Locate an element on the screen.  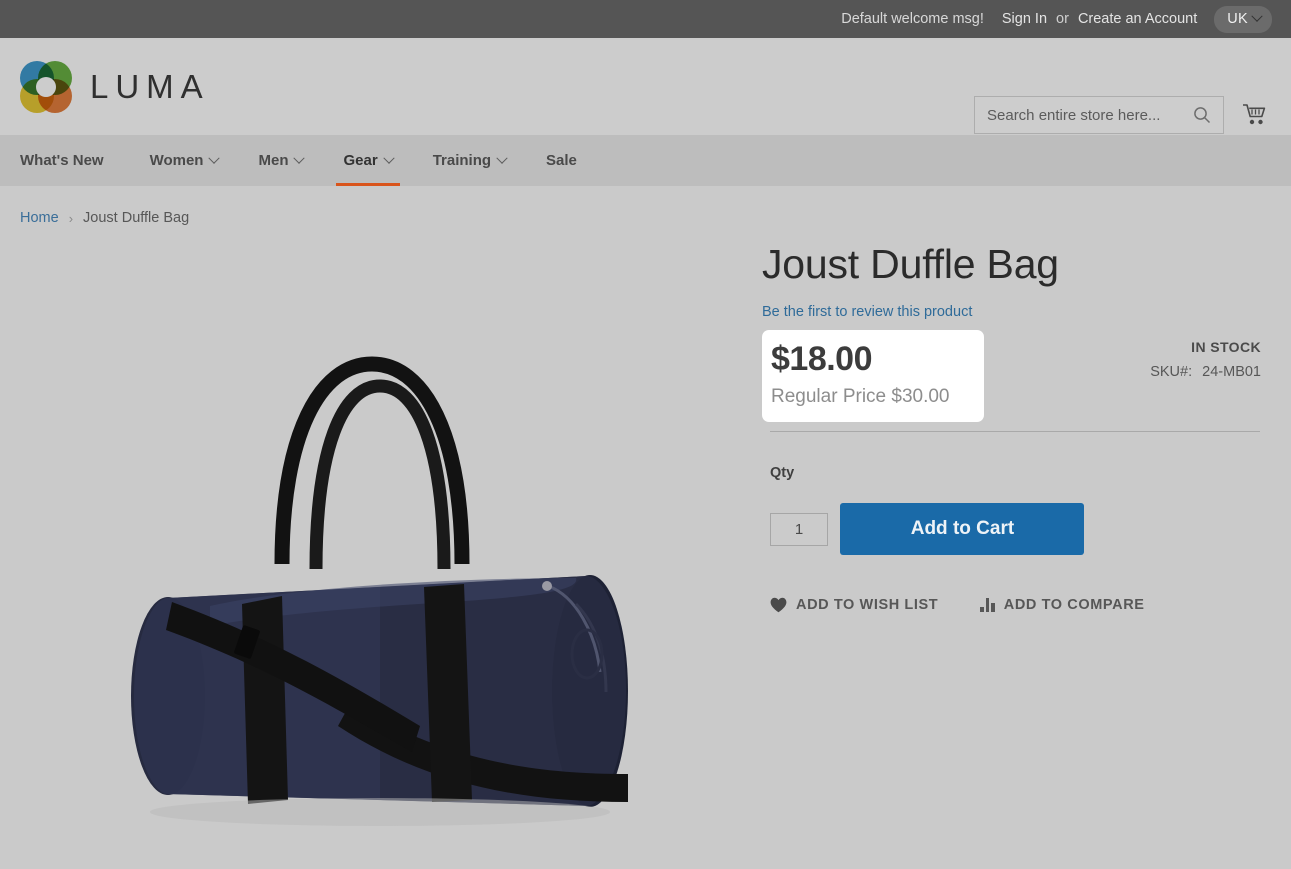
compare-bars-icon is located at coordinates (987, 605).